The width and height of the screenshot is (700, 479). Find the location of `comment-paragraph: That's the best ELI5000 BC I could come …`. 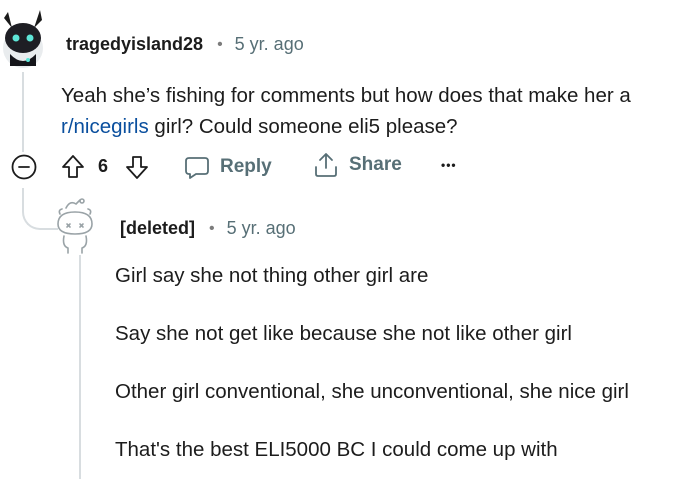

comment-paragraph: That's the best ELI5000 BC I could come … is located at coordinates (336, 449).